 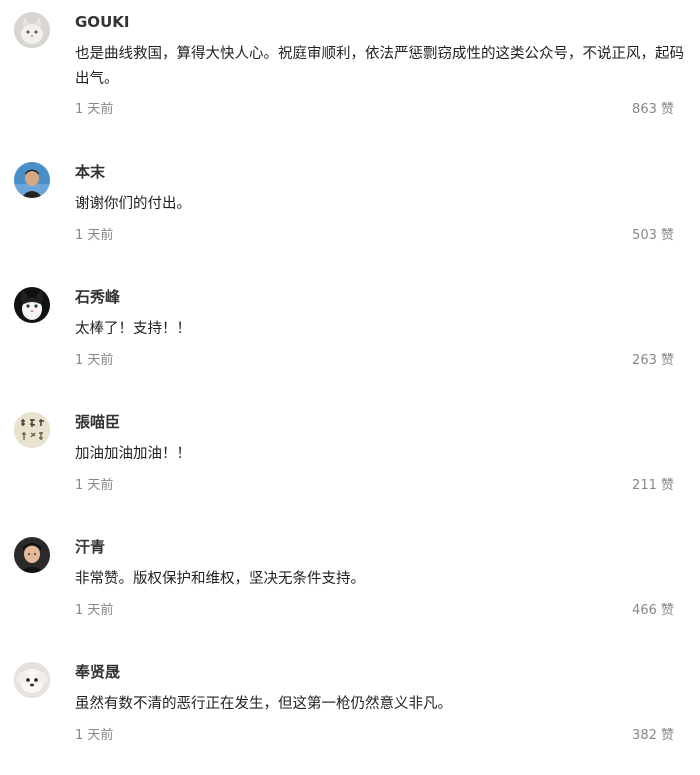 What do you see at coordinates (90, 547) in the screenshot?
I see `comment-nickname: 汗青` at bounding box center [90, 547].